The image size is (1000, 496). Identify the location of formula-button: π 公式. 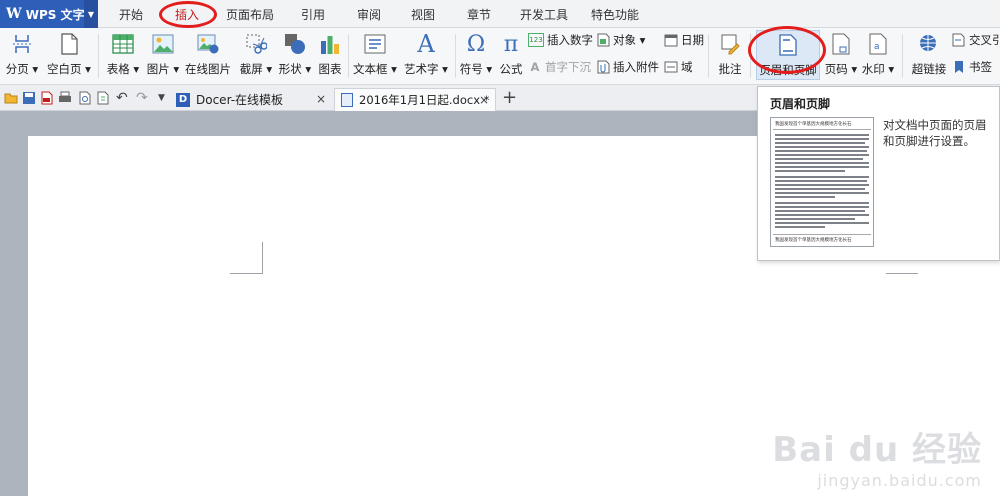
(511, 55).